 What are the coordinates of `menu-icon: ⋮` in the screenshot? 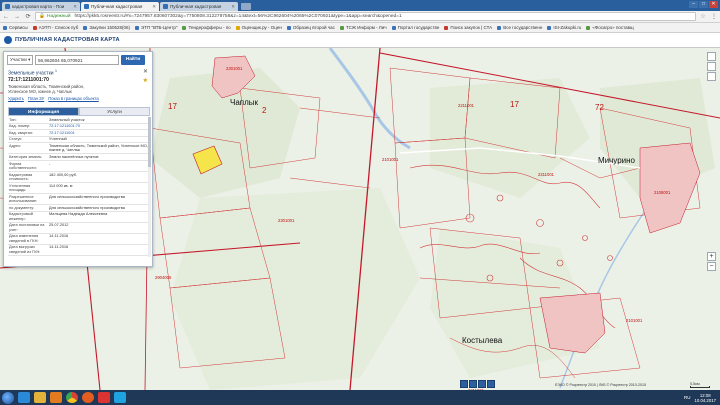 It's located at (714, 16).